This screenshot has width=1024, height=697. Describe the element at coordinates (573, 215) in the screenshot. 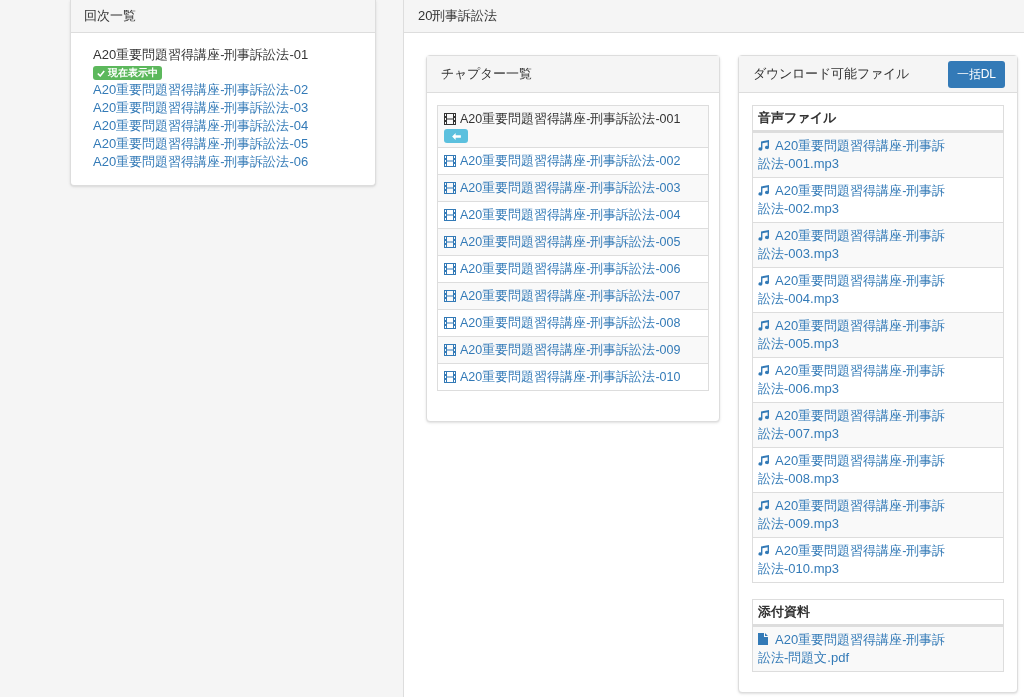

I see `chapter-link: A20重要問題習得講座-刑事訴訟法-004` at that location.